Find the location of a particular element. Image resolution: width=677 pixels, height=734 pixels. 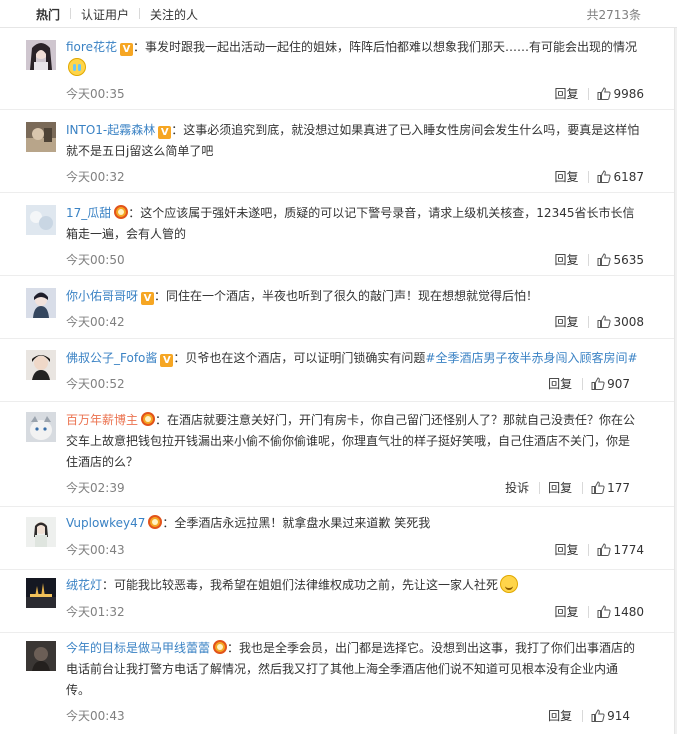

comment-time: 今天00:42 is located at coordinates (95, 322).